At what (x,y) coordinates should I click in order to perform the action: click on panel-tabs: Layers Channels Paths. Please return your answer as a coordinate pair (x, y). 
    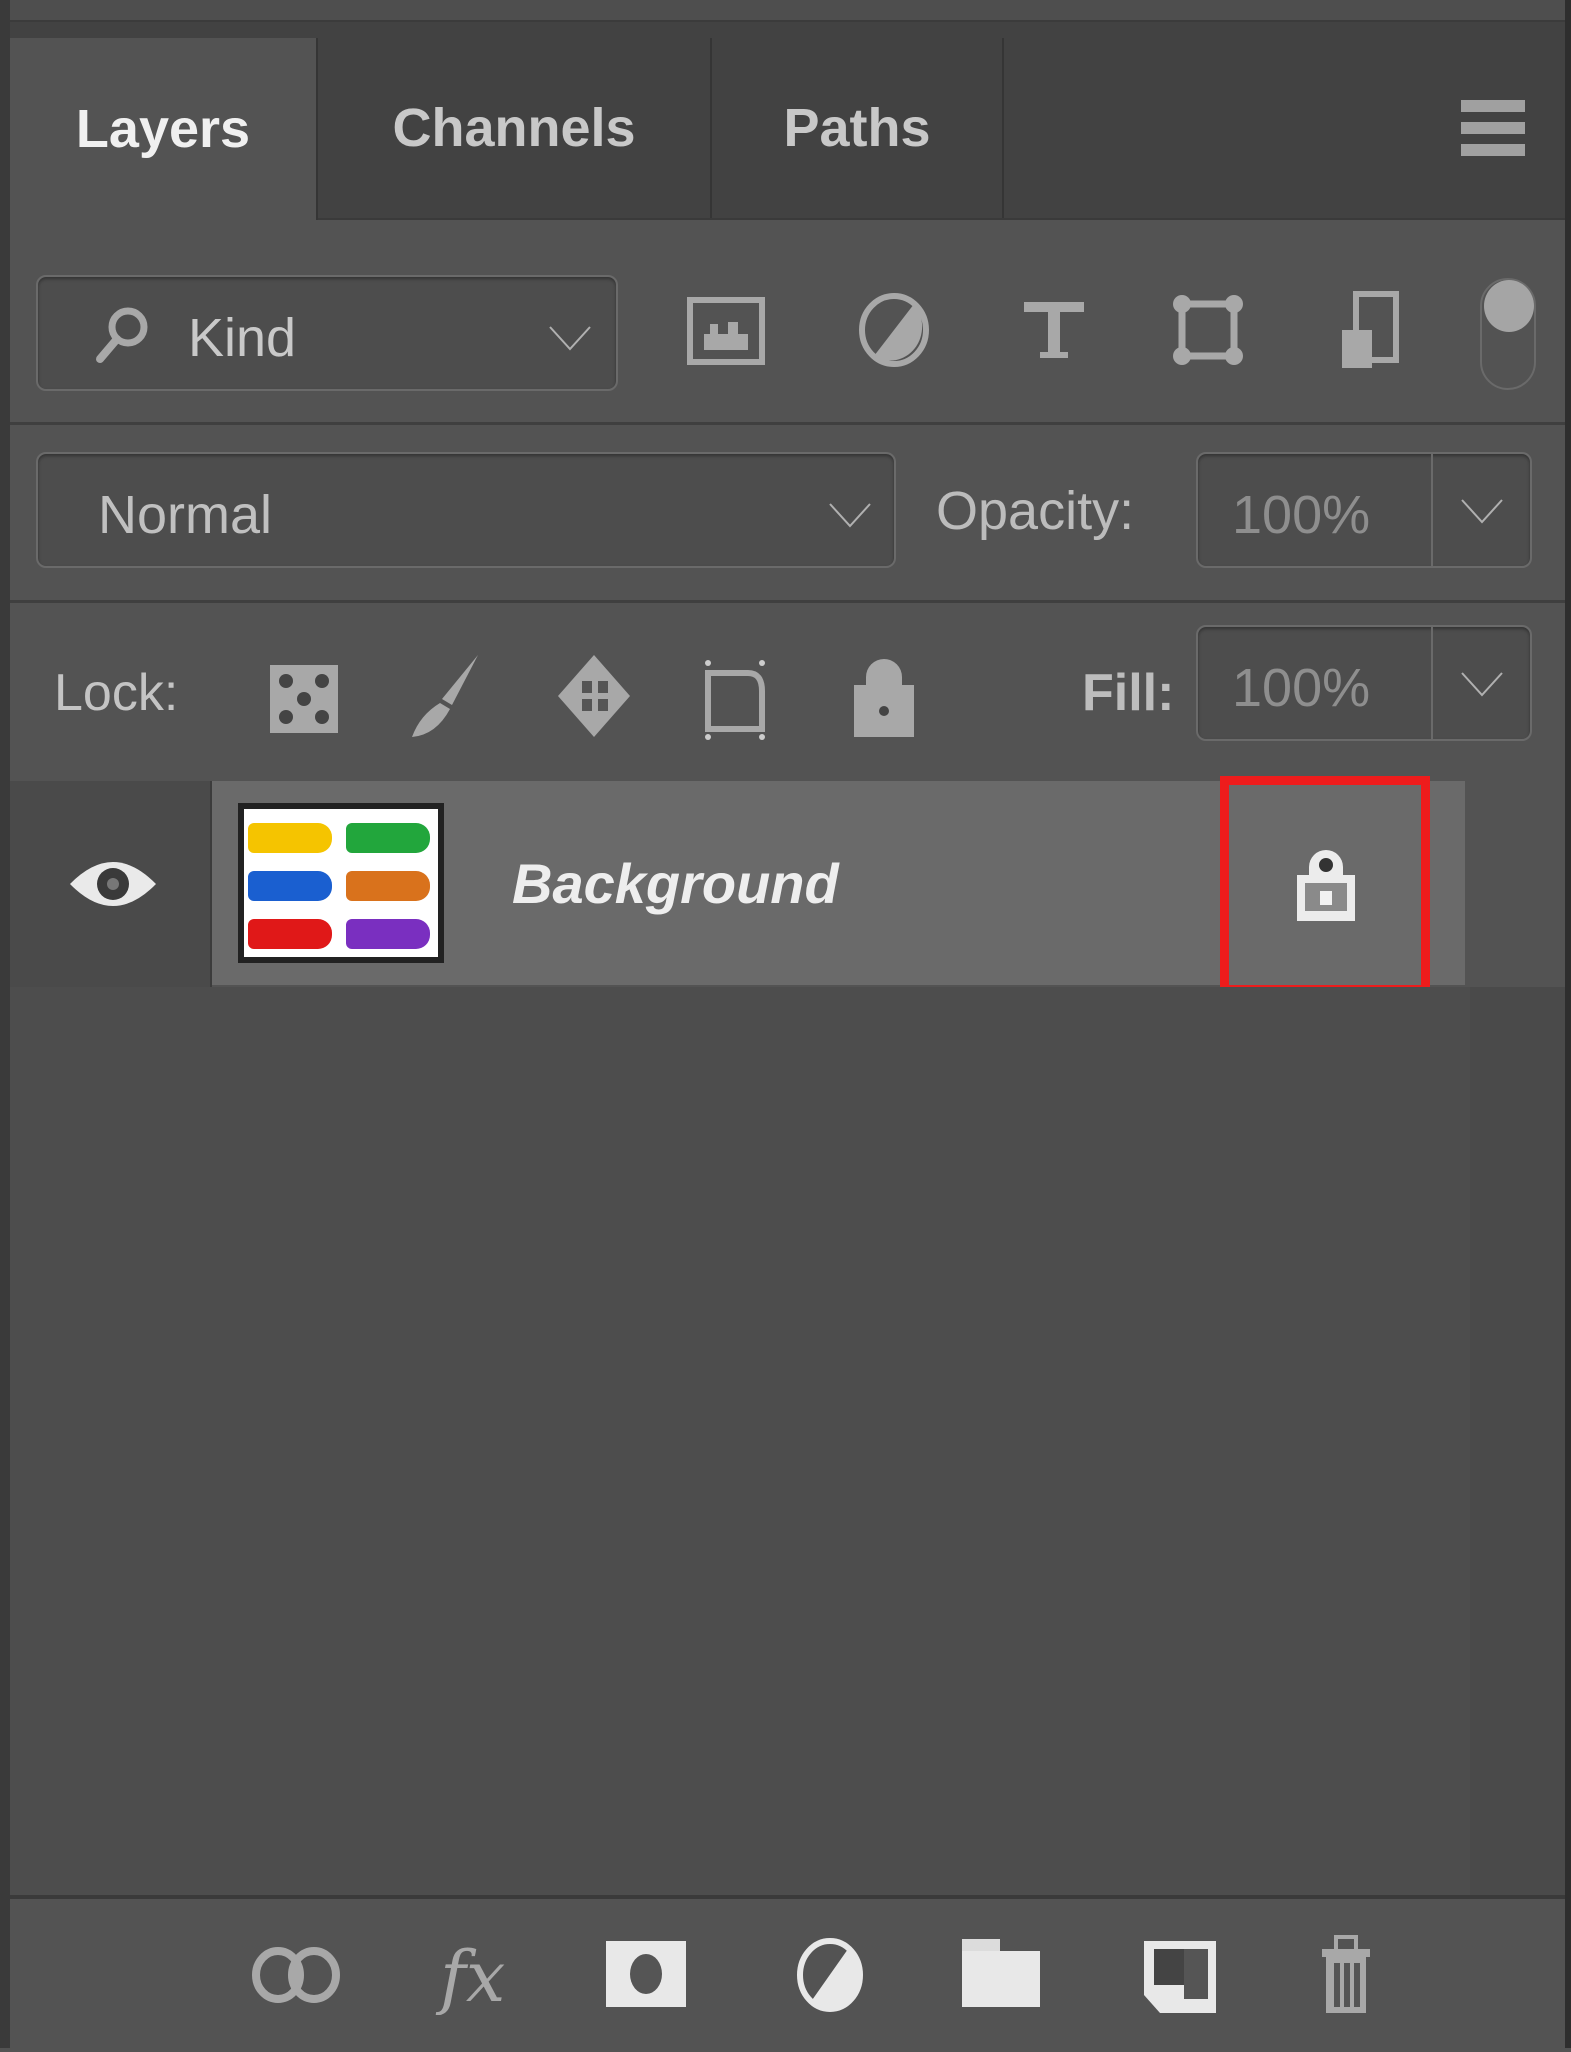
    Looking at the image, I should click on (787, 129).